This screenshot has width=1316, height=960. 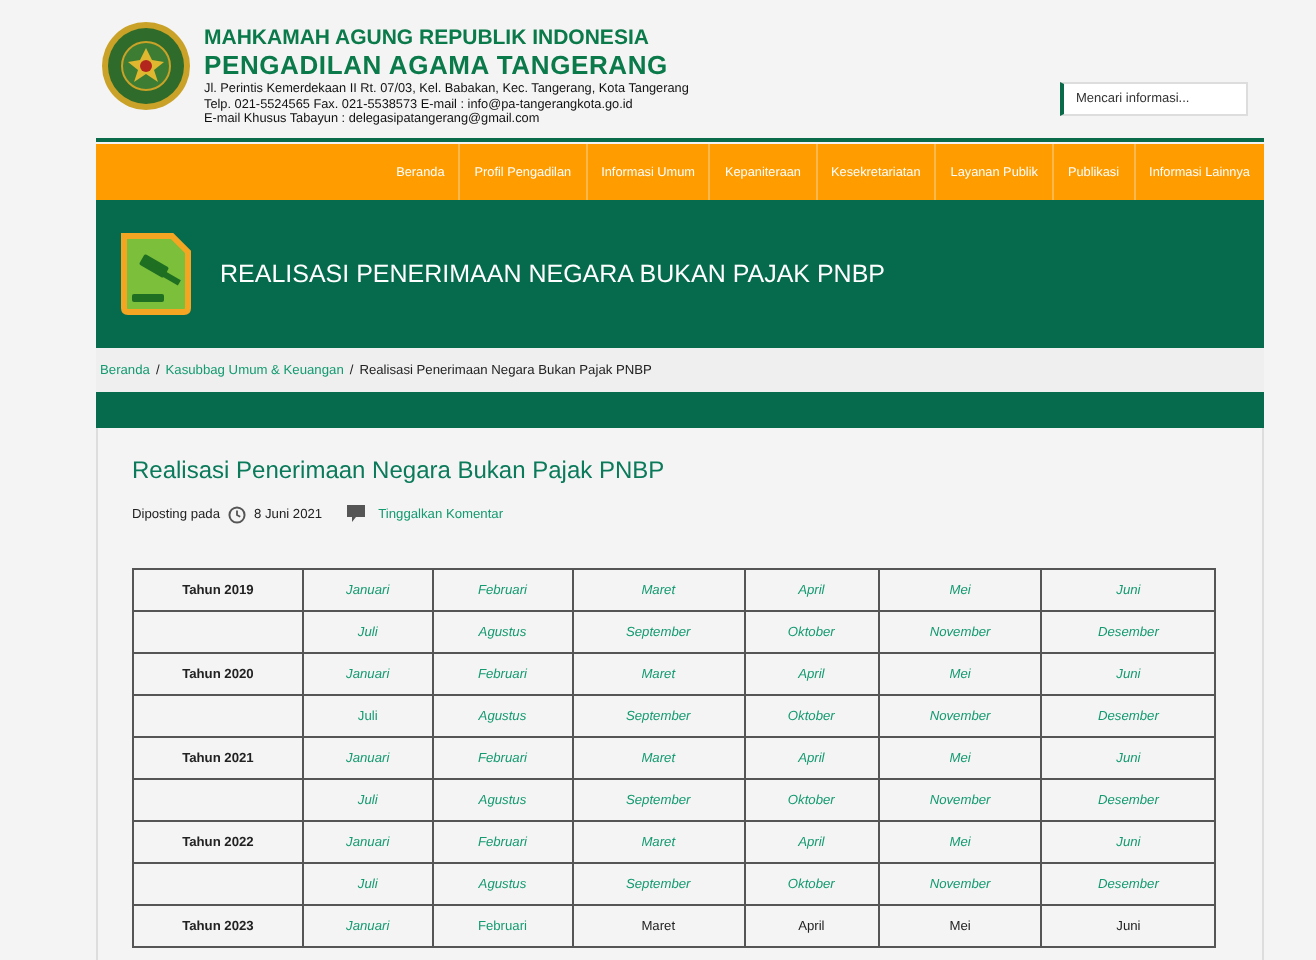 What do you see at coordinates (427, 38) in the screenshot?
I see `organization-name: MAHKAMAH AGUNG REPUBLIK INDONESIA` at bounding box center [427, 38].